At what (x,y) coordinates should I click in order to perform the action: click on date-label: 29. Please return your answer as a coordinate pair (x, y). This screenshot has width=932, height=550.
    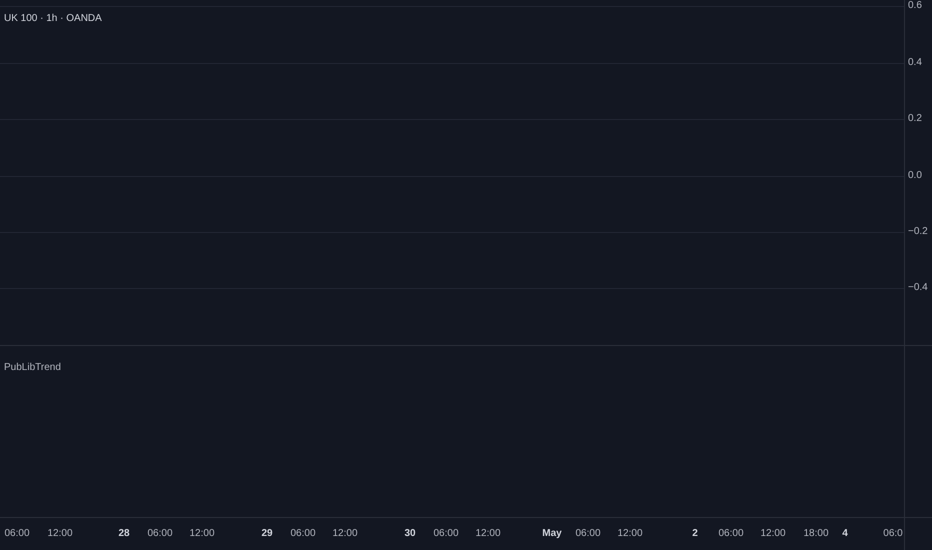
    Looking at the image, I should click on (267, 534).